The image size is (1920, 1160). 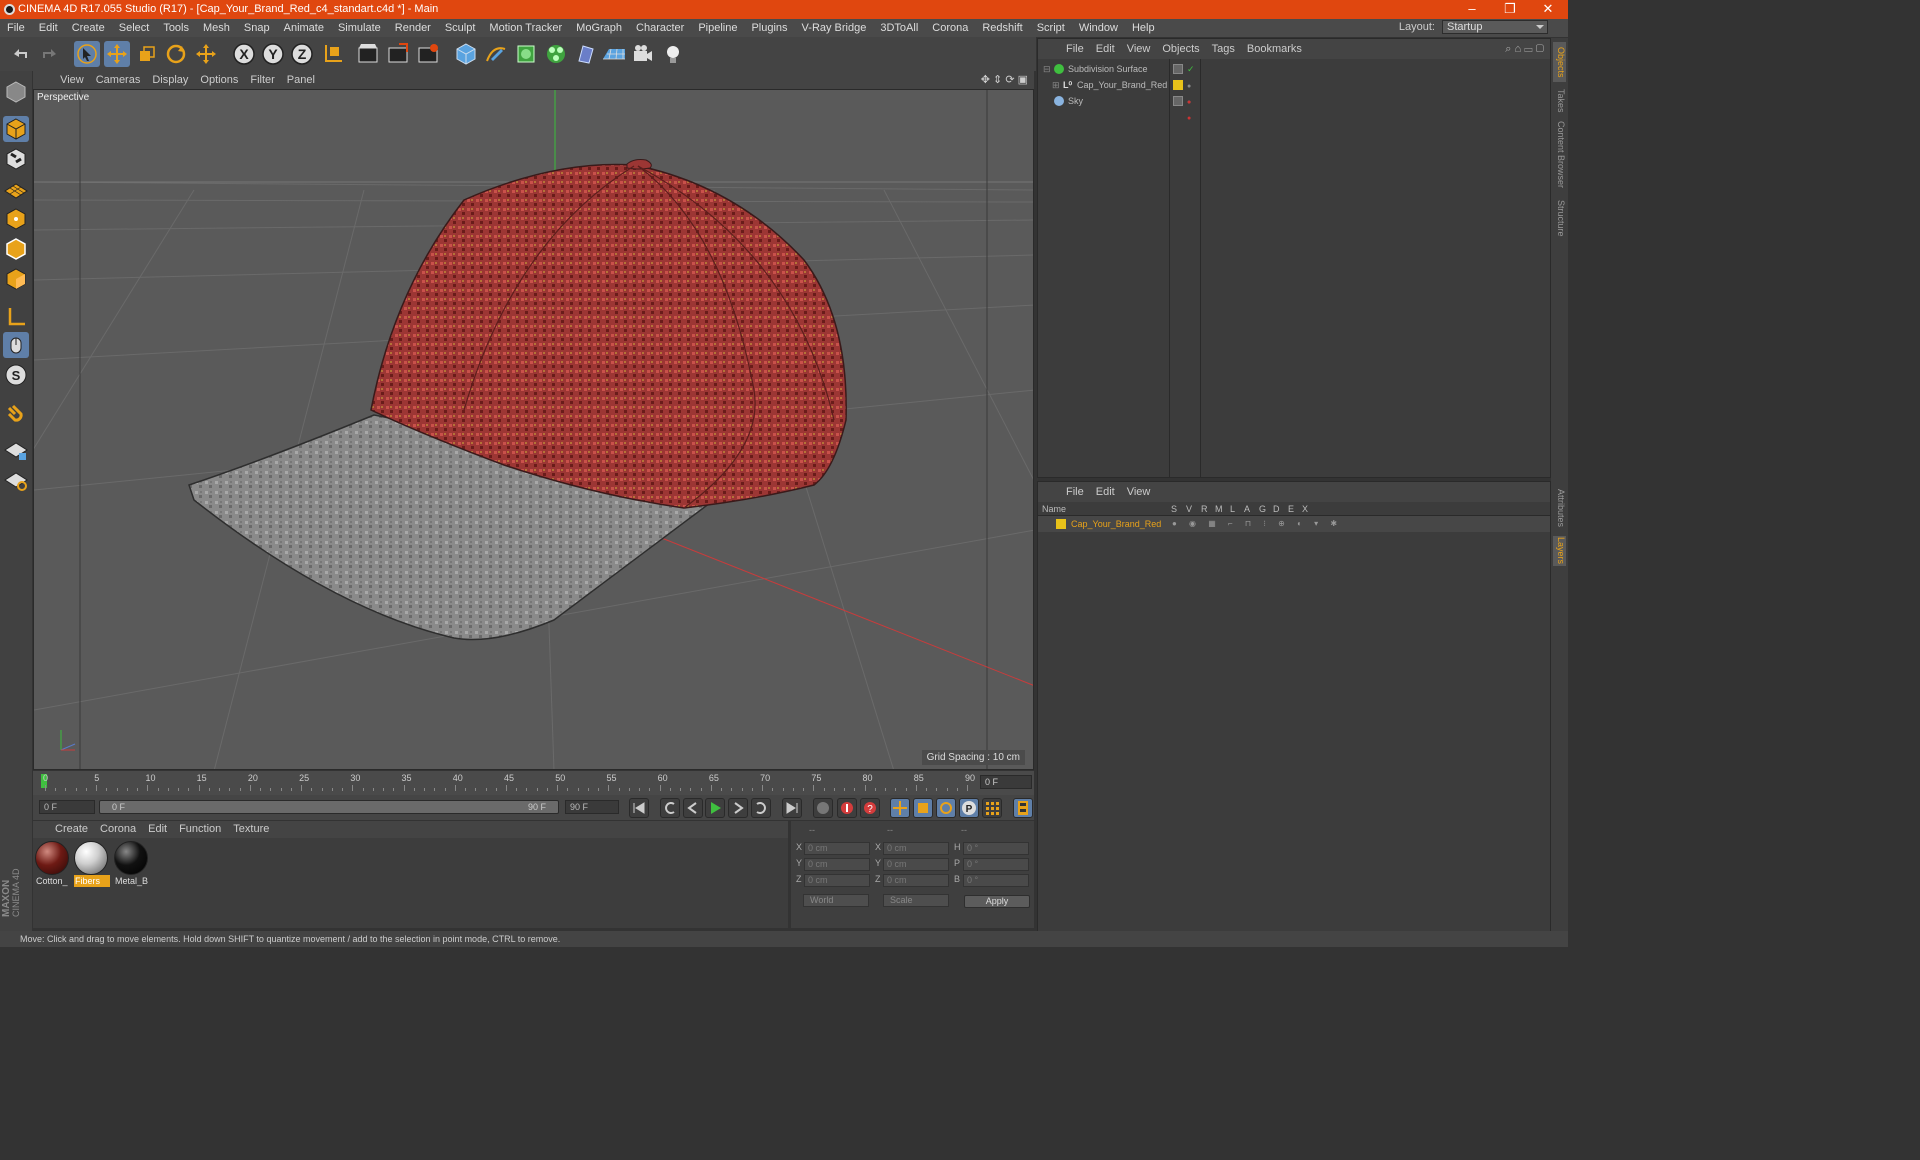 What do you see at coordinates (1178, 85) in the screenshot?
I see `layer-color-icon` at bounding box center [1178, 85].